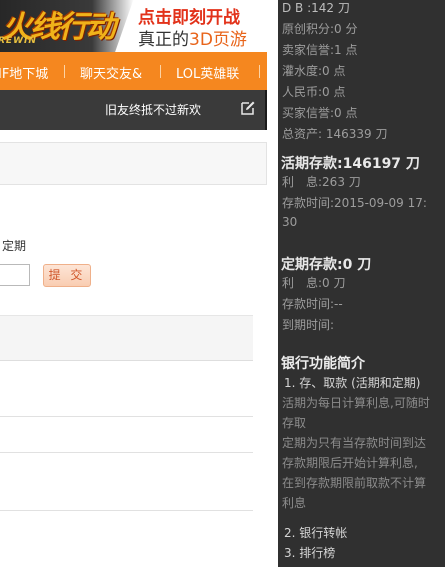  I want to click on edit-icon, so click(248, 108).